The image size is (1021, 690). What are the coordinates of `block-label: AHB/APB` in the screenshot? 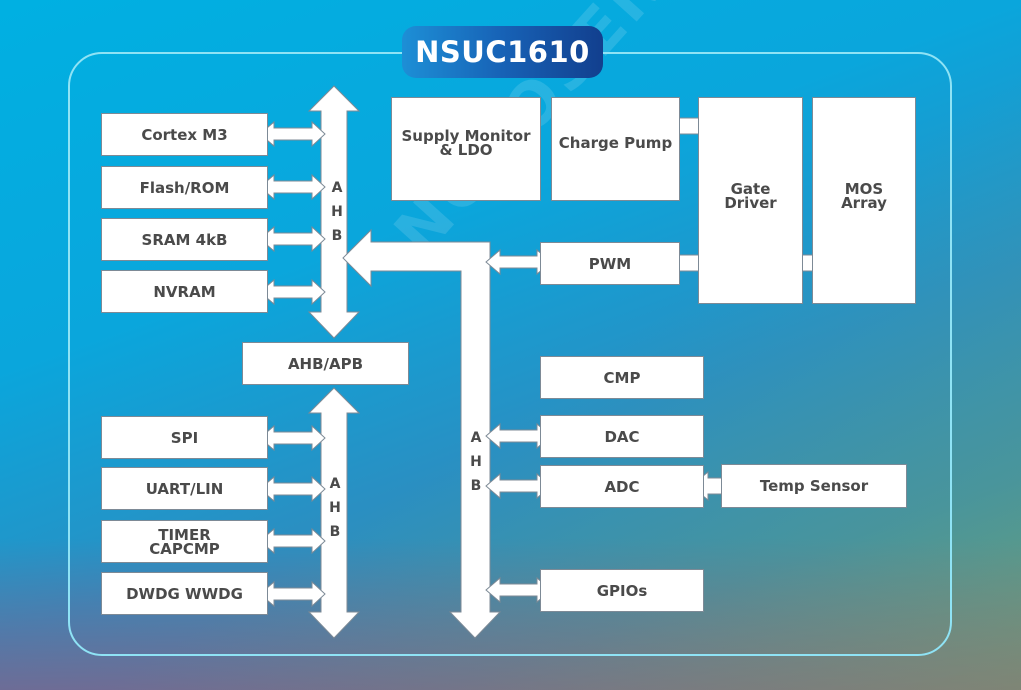 It's located at (325, 363).